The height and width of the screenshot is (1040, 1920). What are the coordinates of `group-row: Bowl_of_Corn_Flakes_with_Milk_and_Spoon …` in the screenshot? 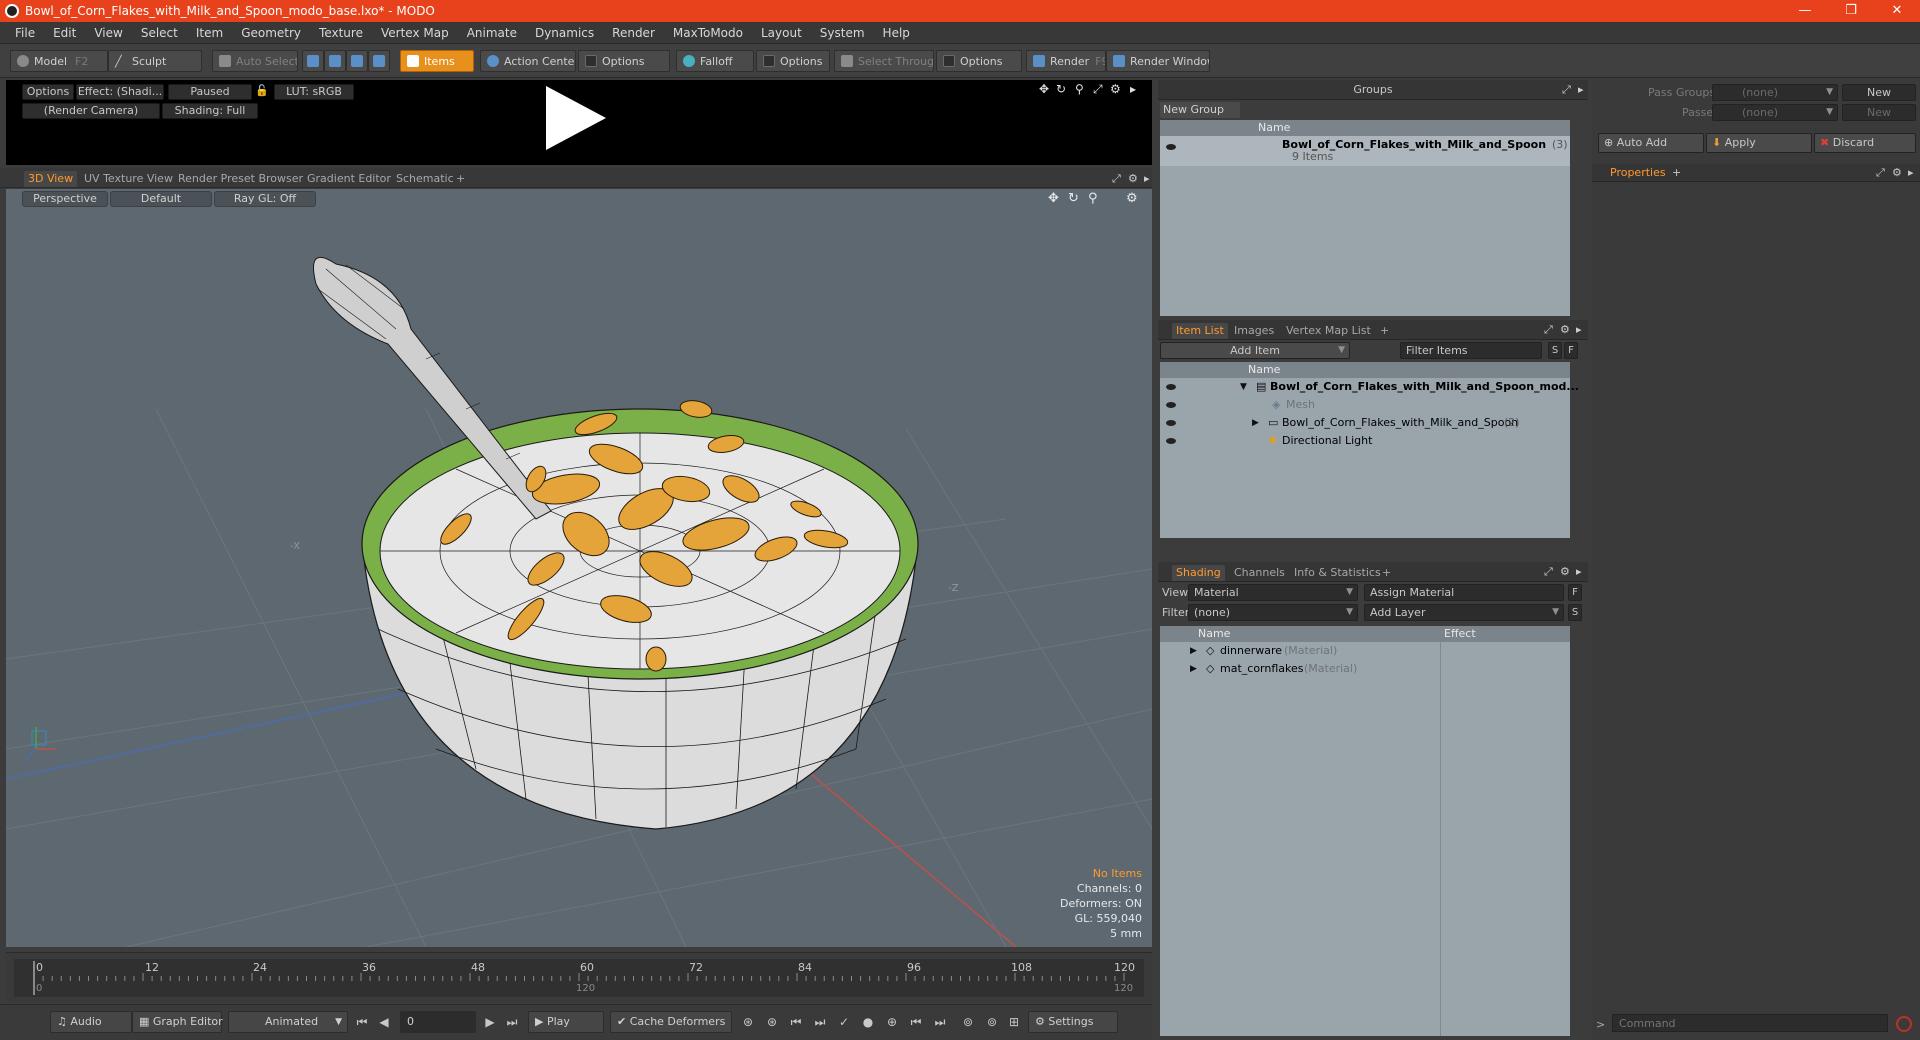 It's located at (1365, 151).